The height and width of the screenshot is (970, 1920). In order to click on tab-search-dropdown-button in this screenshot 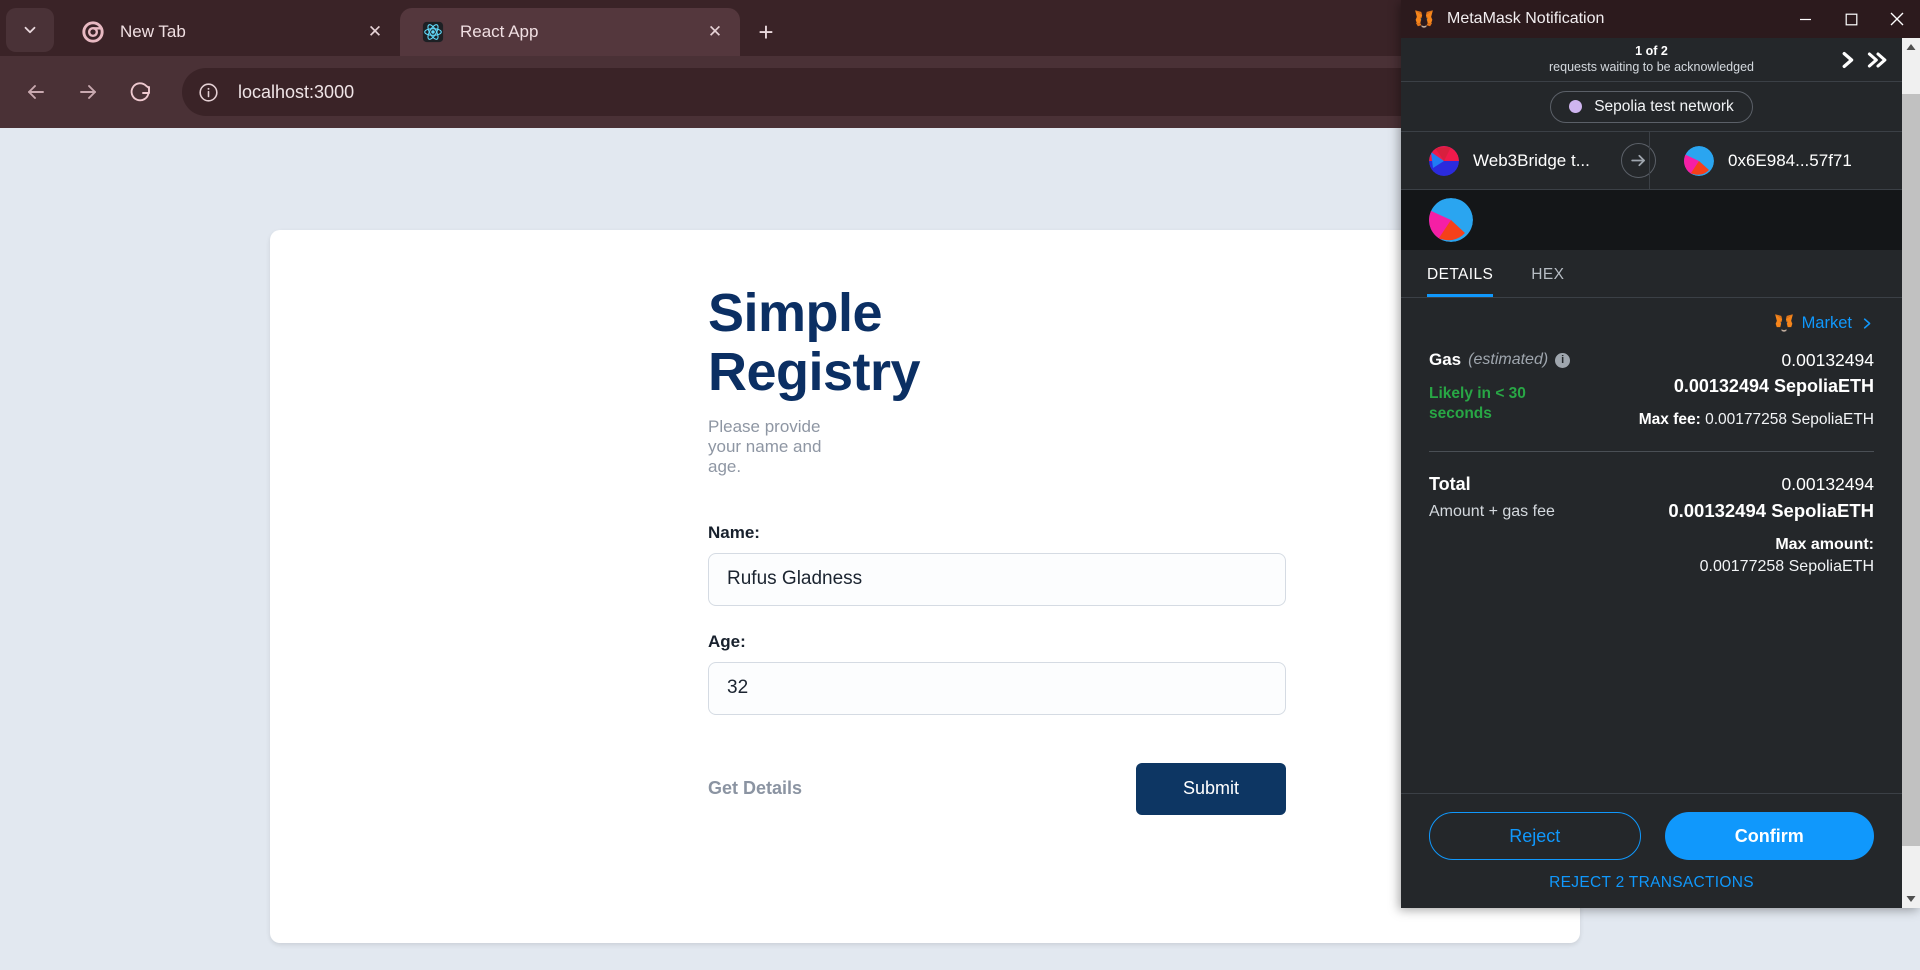, I will do `click(30, 30)`.